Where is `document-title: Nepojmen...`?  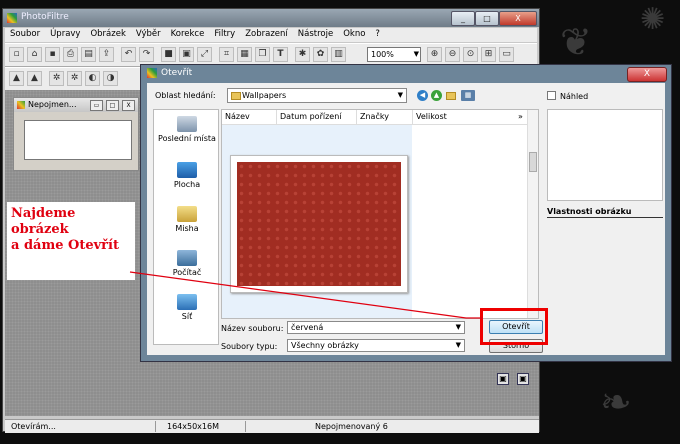
document-title: Nepojmen... is located at coordinates (52, 104).